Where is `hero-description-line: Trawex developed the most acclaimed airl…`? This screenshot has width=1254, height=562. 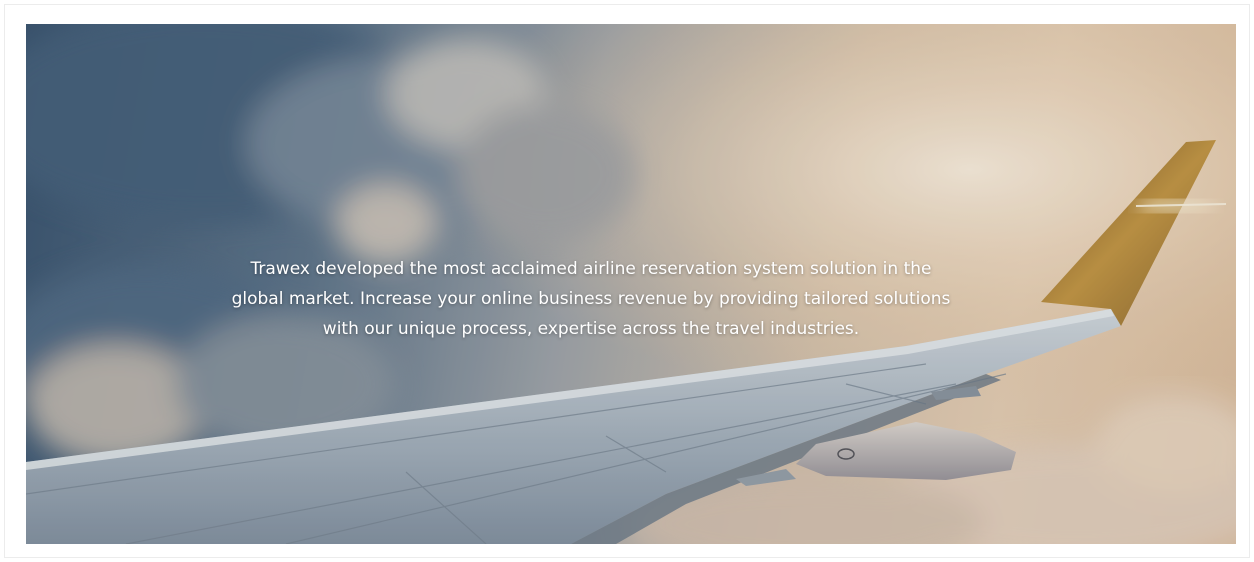
hero-description-line: Trawex developed the most acclaimed airl… is located at coordinates (591, 269).